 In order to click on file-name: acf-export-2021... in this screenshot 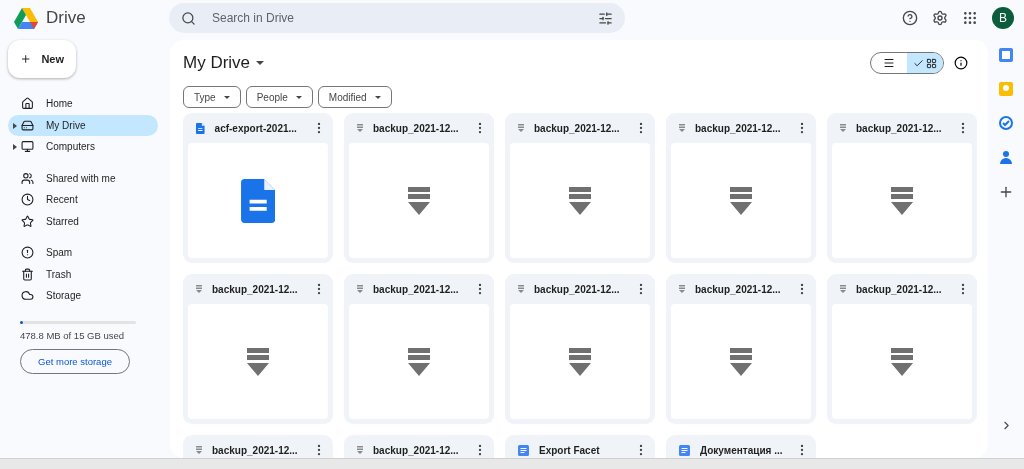, I will do `click(256, 128)`.